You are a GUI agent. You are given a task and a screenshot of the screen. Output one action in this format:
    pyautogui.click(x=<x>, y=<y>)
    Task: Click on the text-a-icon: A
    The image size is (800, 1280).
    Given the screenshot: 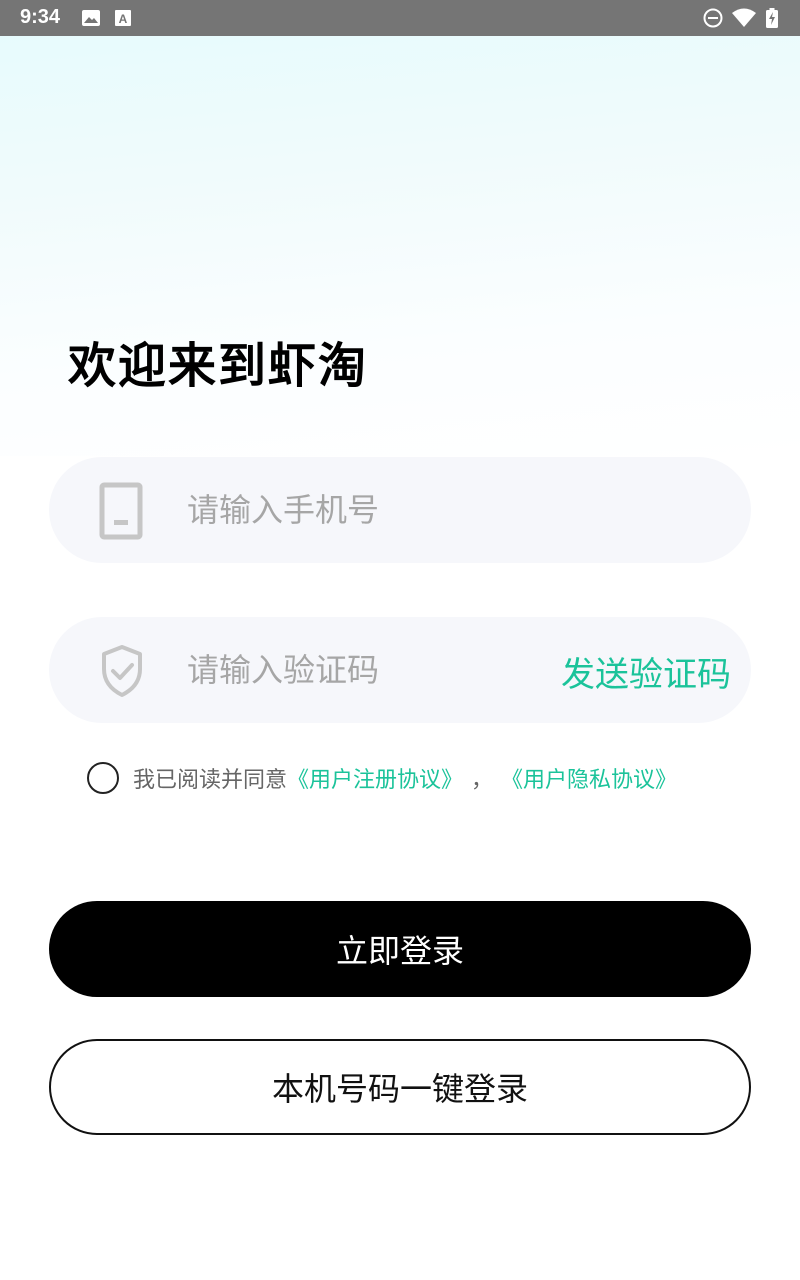 What is the action you would take?
    pyautogui.click(x=123, y=18)
    